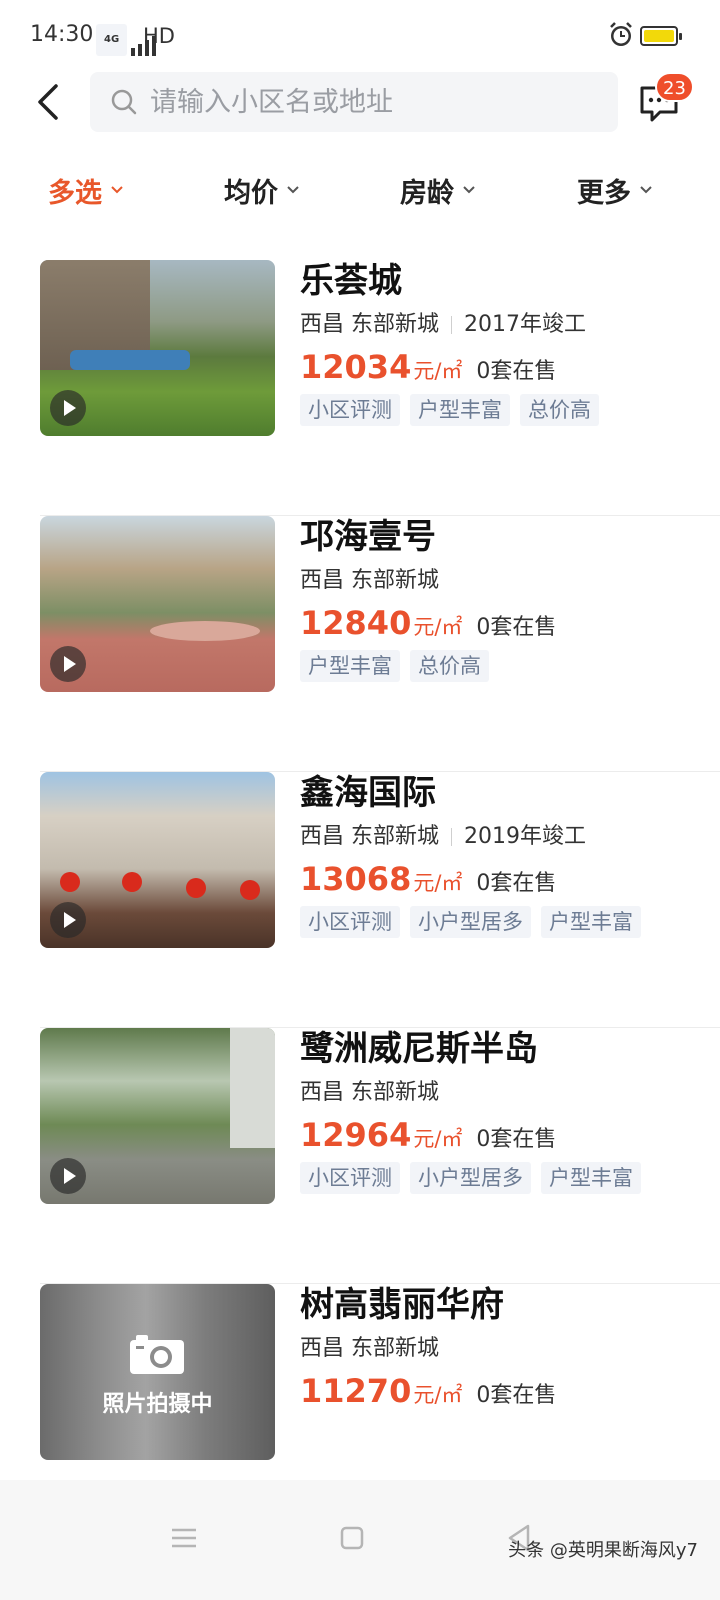  I want to click on price-row: 12034 元/㎡ 0套在售, so click(510, 368).